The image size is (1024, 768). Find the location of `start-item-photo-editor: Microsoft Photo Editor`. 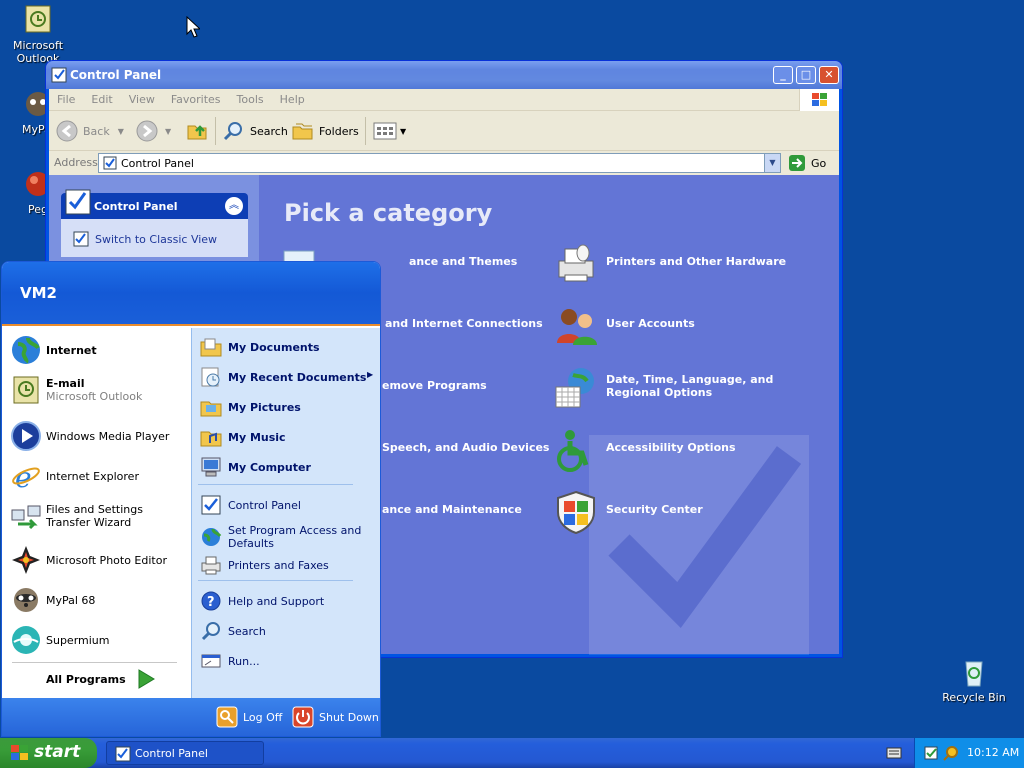

start-item-photo-editor: Microsoft Photo Editor is located at coordinates (99, 560).